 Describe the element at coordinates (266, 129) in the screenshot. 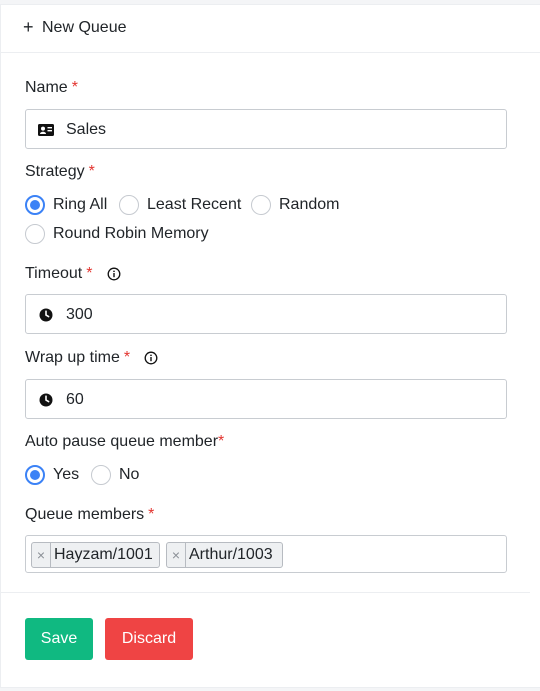

I see `name-input: Sales` at that location.